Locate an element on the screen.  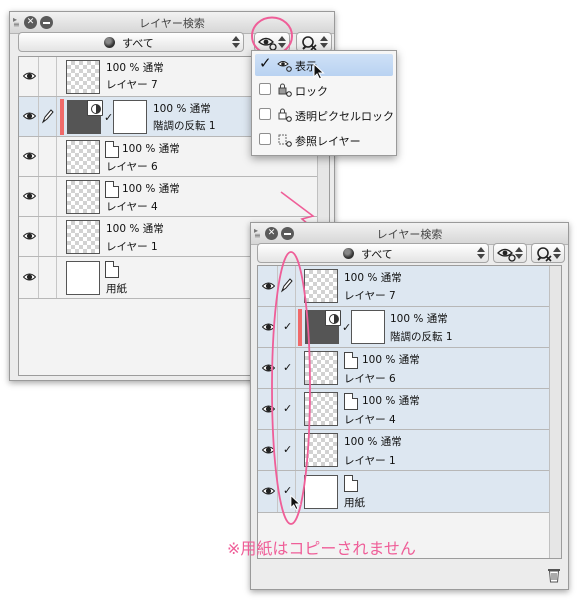
menu-item-label: ロック is located at coordinates (311, 91).